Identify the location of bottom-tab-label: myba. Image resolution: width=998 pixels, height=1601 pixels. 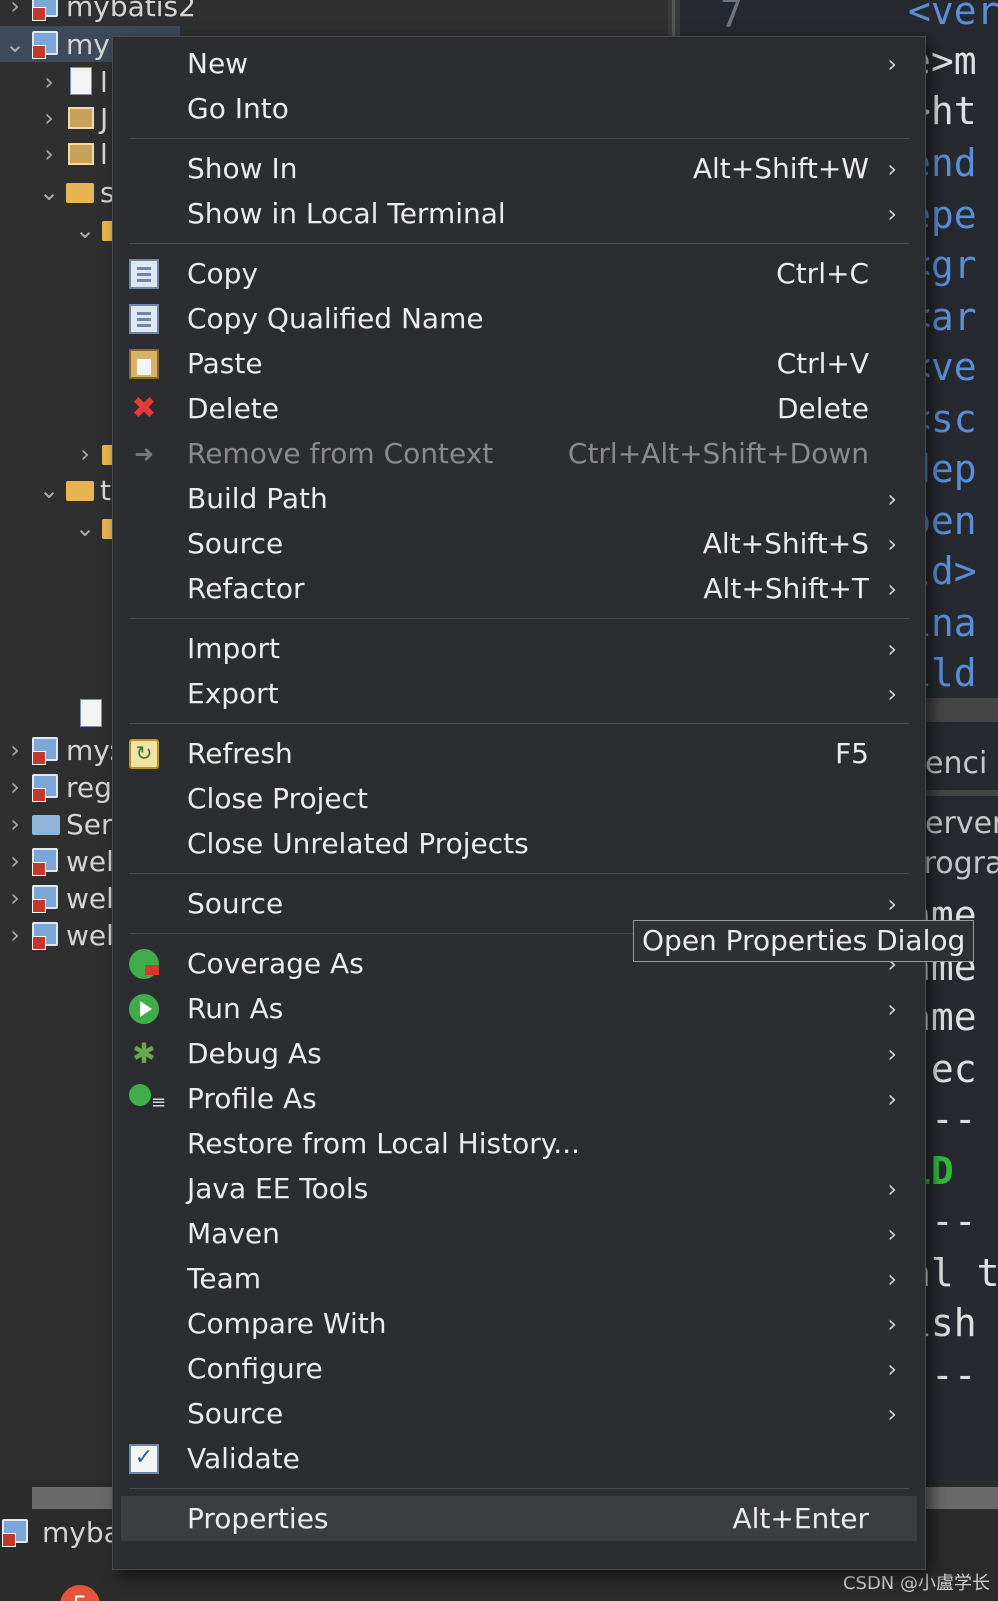
(81, 1532).